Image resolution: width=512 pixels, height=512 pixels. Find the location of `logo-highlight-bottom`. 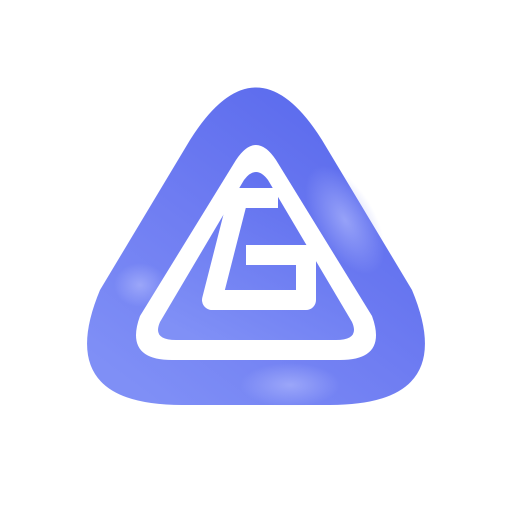

logo-highlight-bottom is located at coordinates (290, 385).